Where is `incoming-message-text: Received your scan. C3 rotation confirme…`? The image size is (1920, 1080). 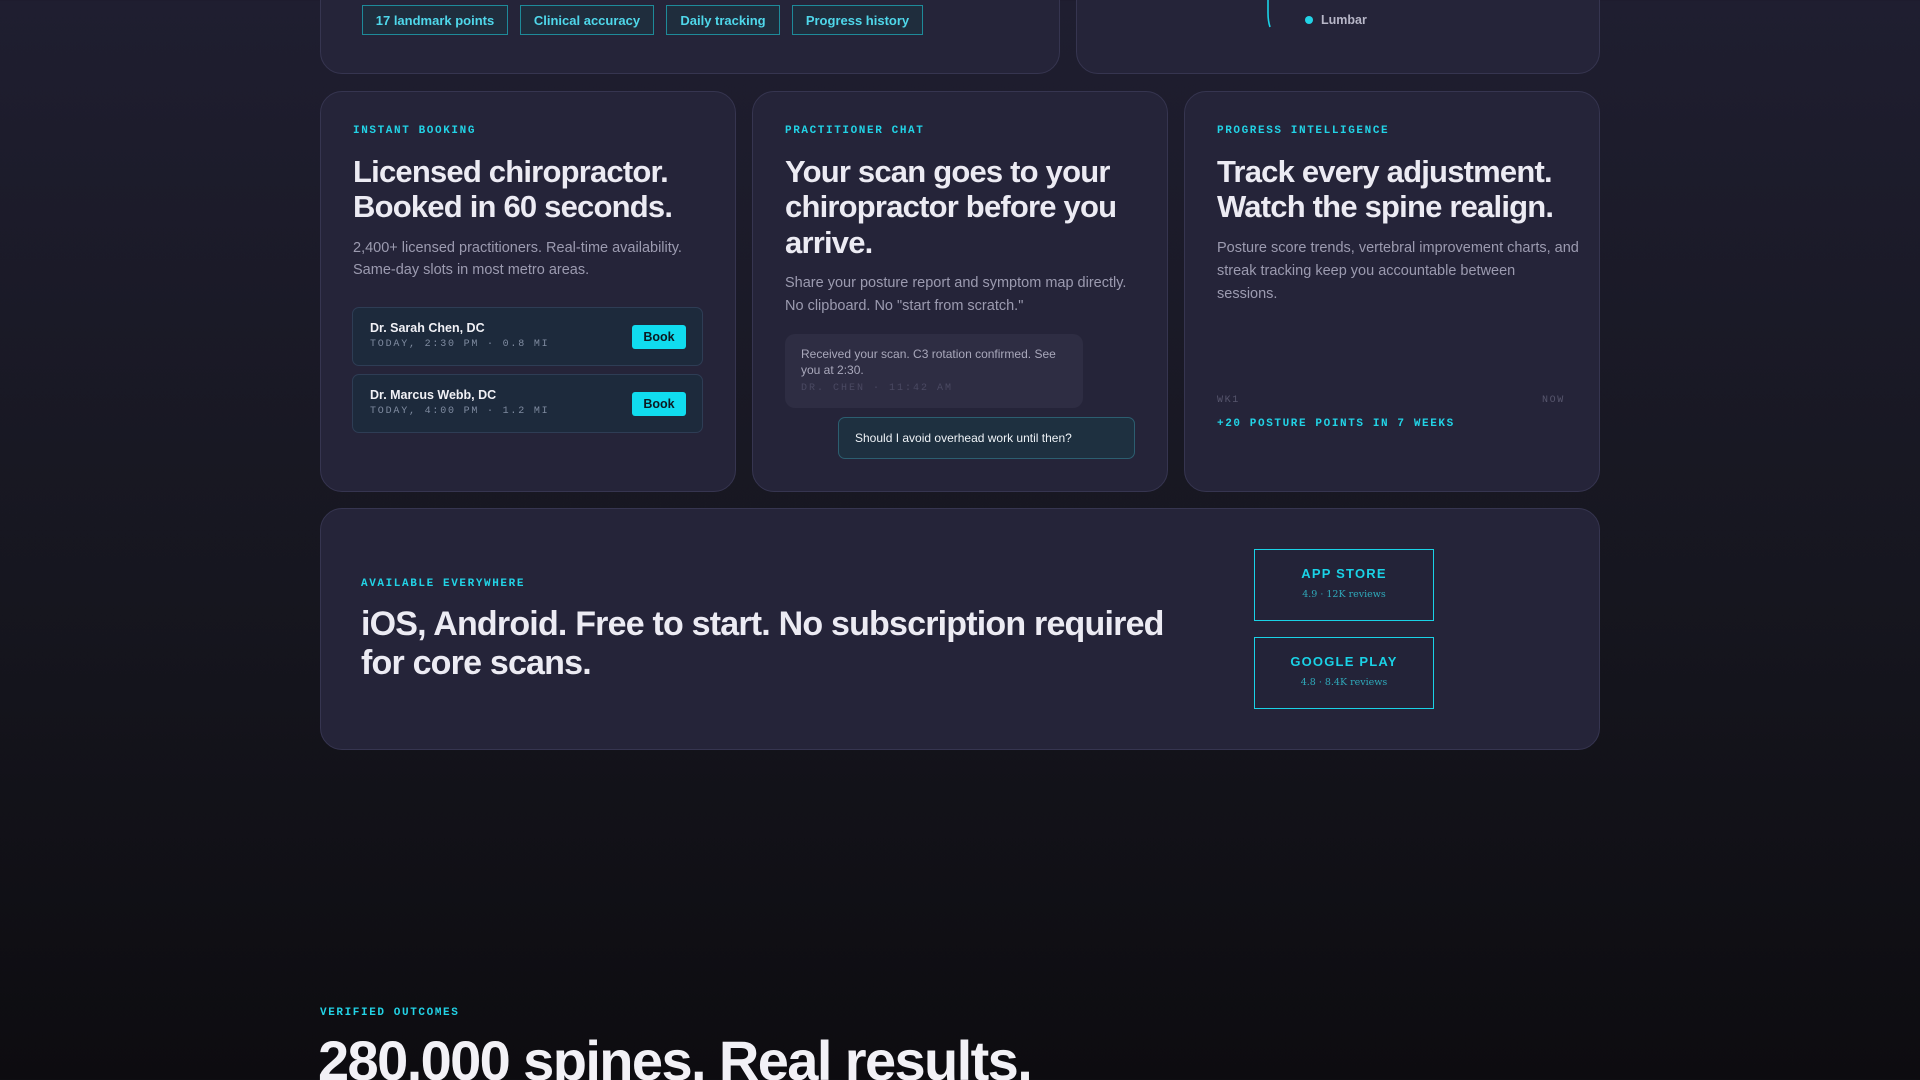 incoming-message-text: Received your scan. C3 rotation confirme… is located at coordinates (928, 362).